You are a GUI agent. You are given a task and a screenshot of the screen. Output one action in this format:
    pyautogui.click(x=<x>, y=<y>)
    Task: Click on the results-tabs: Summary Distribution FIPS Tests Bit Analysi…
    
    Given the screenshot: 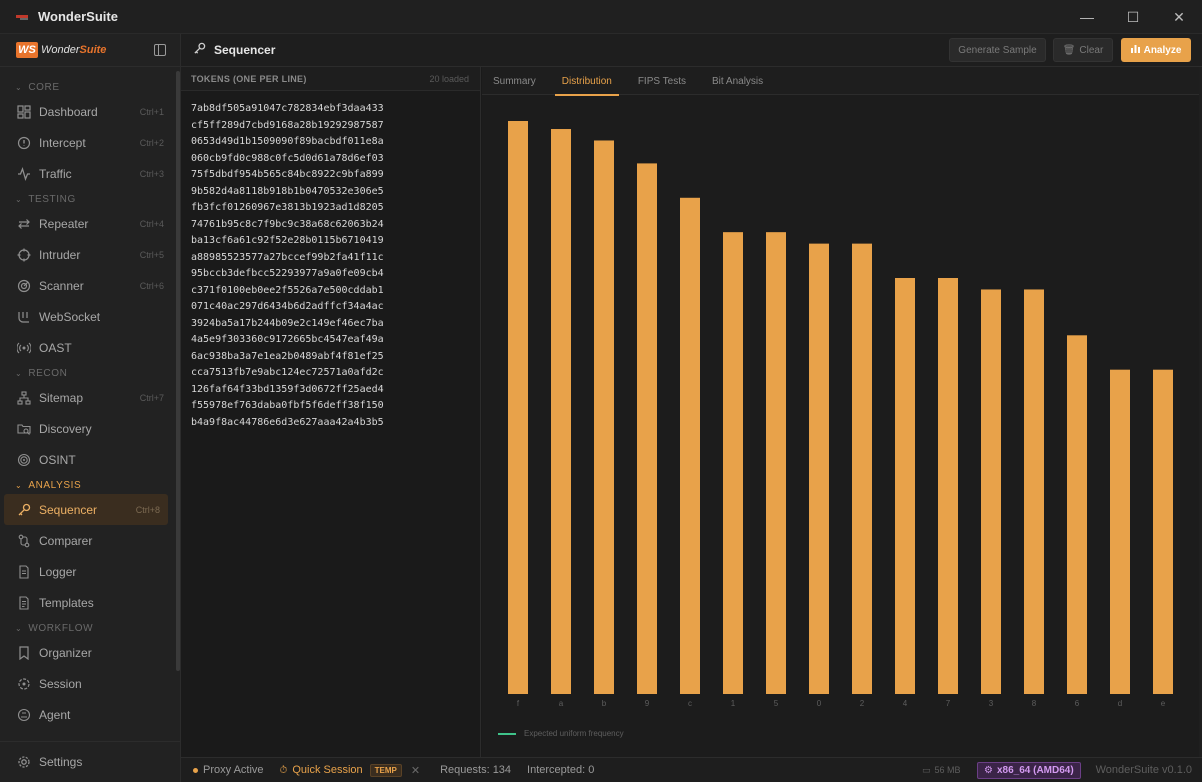 What is the action you would take?
    pyautogui.click(x=842, y=81)
    